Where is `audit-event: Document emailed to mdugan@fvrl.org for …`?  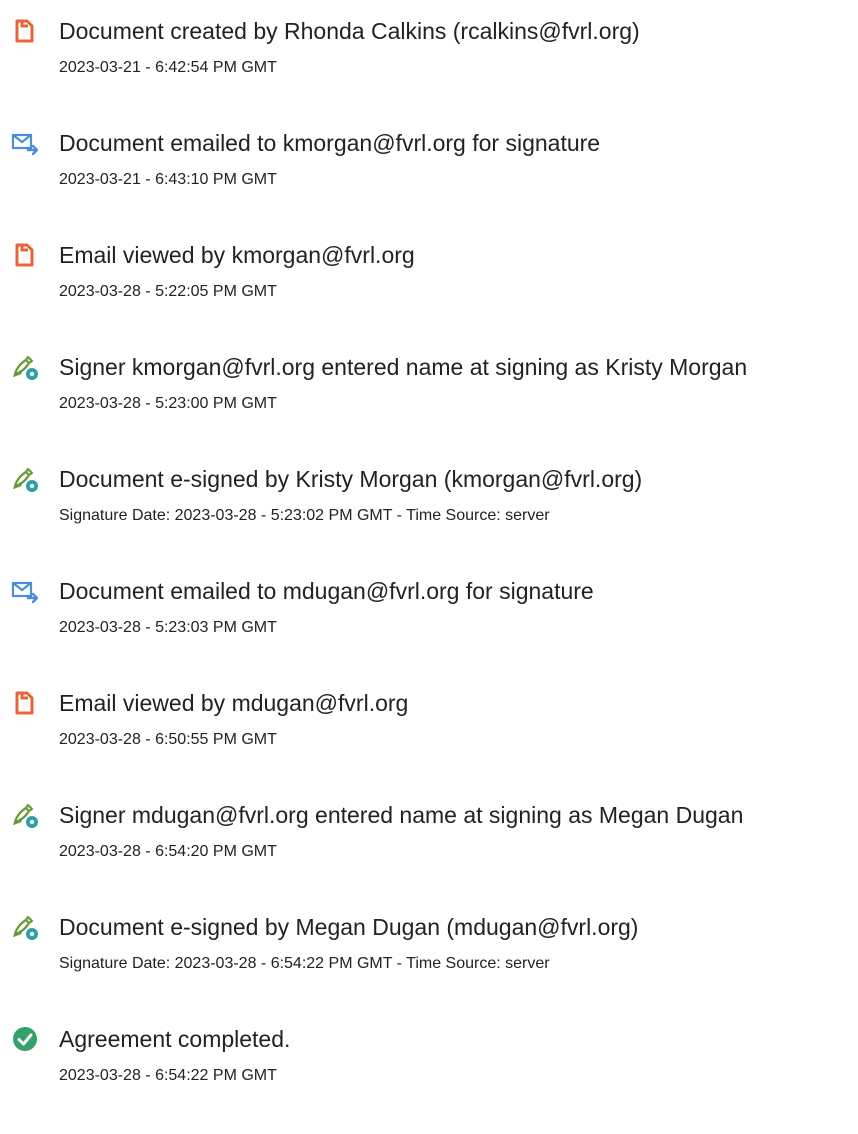
audit-event: Document emailed to mdugan@fvrl.org for … is located at coordinates (429, 631).